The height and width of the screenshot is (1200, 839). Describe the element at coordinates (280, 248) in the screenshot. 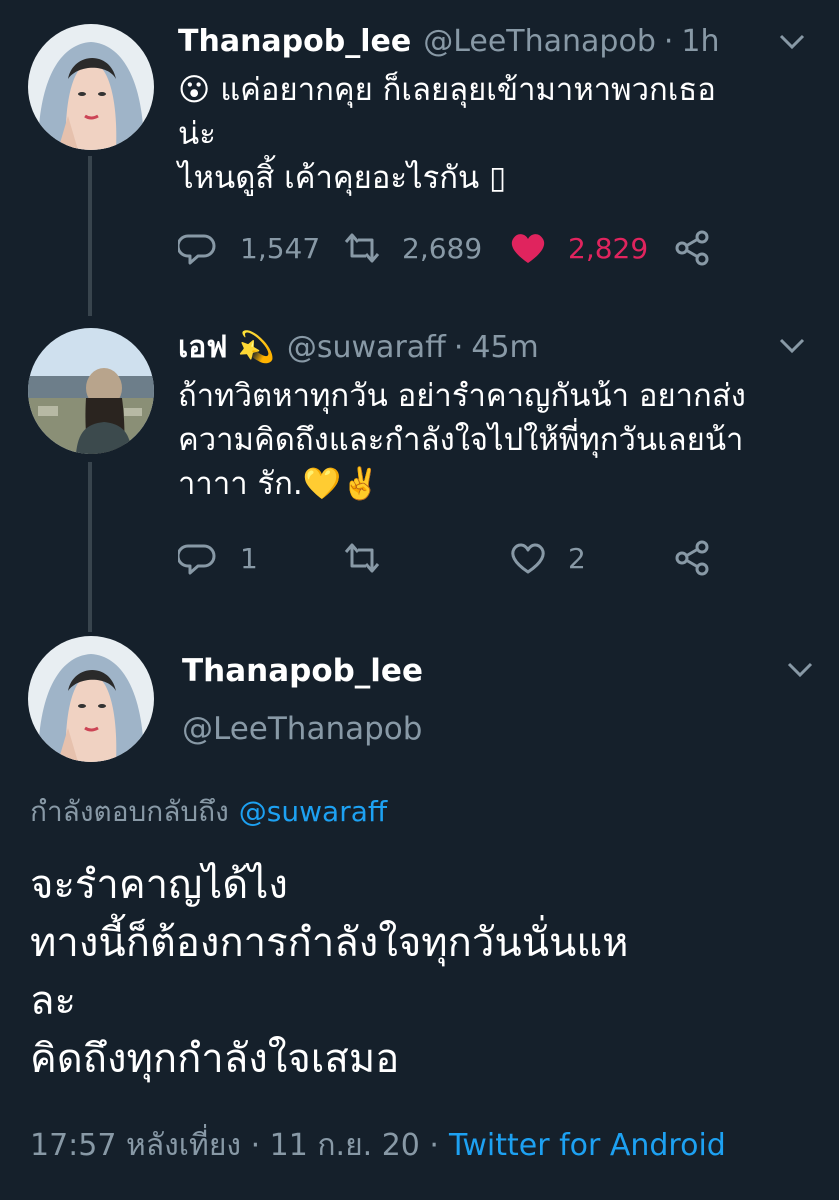

I see `reply-count: 1,547` at that location.